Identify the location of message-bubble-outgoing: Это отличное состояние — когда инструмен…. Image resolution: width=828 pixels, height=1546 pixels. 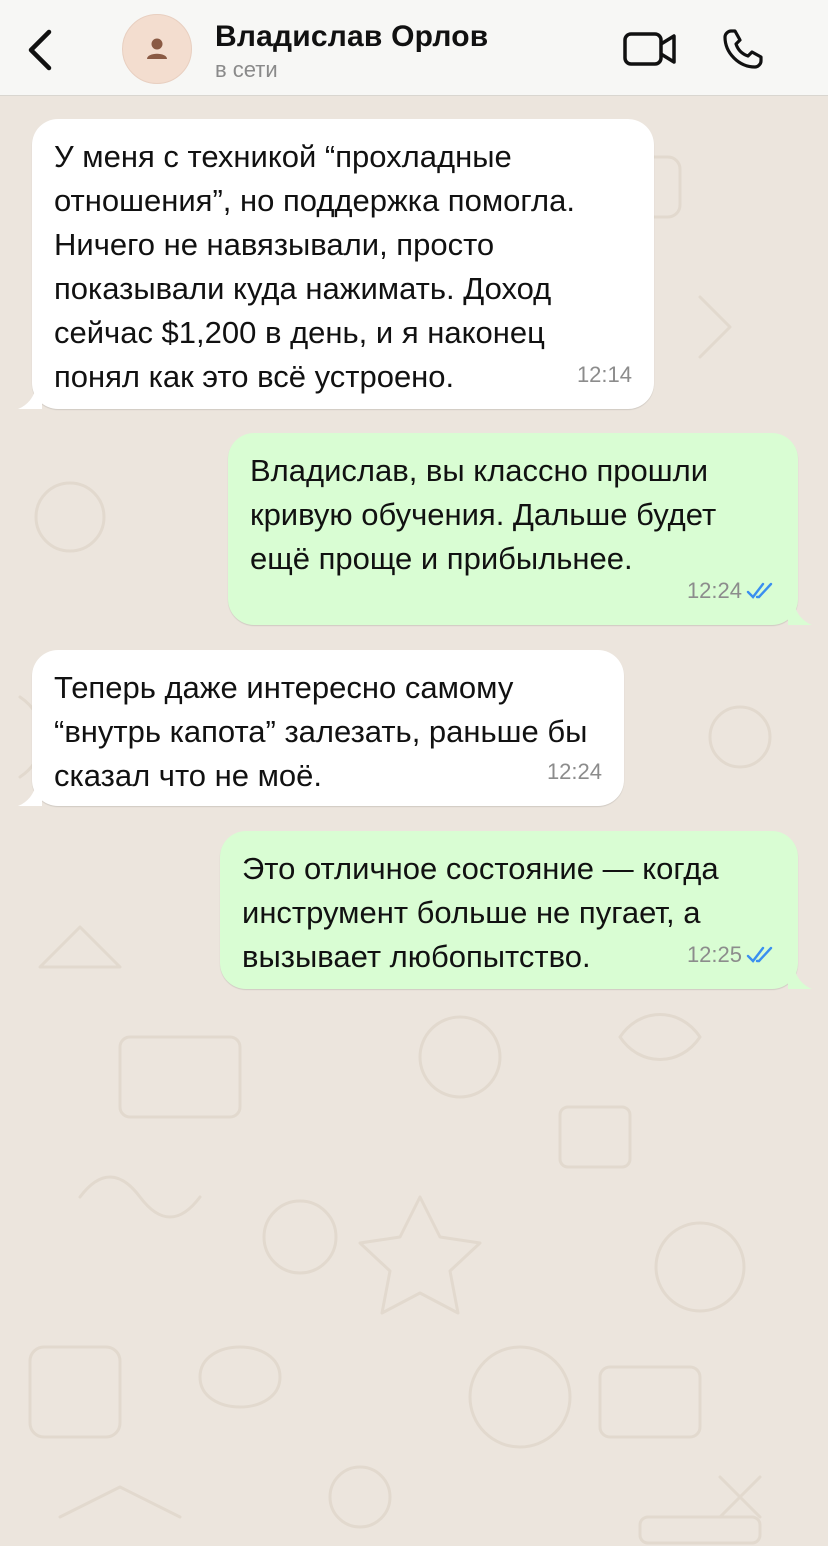
(509, 910).